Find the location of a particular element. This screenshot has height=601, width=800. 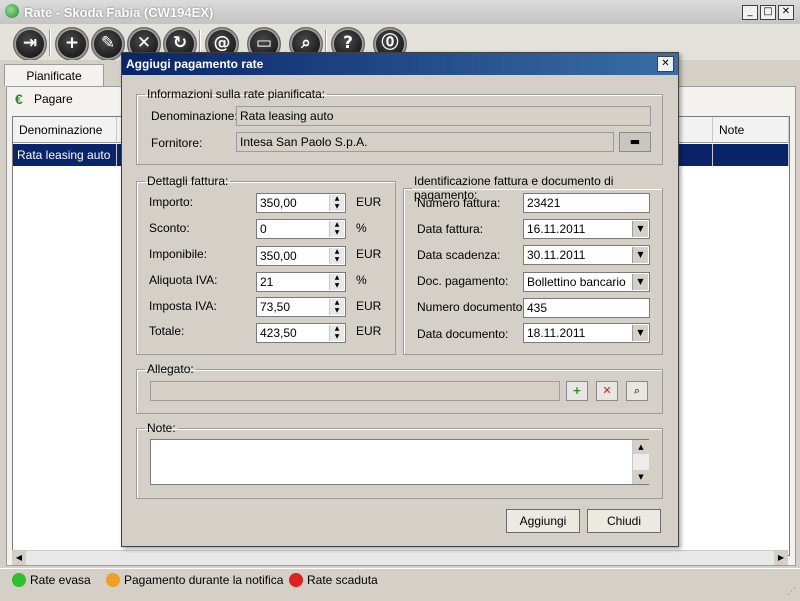

dialog-title: Aggiugi pagamento rate is located at coordinates (195, 64).